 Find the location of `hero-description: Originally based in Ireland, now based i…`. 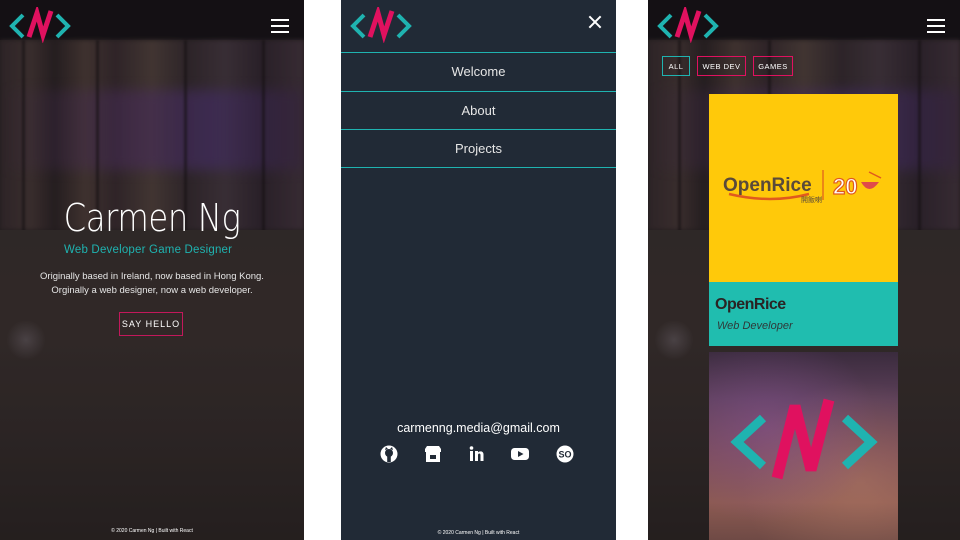

hero-description: Originally based in Ireland, now based i… is located at coordinates (152, 284).